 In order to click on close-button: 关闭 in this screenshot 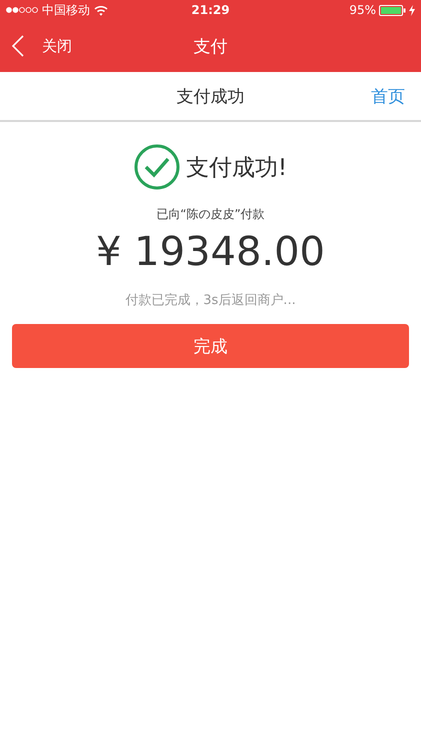, I will do `click(39, 46)`.